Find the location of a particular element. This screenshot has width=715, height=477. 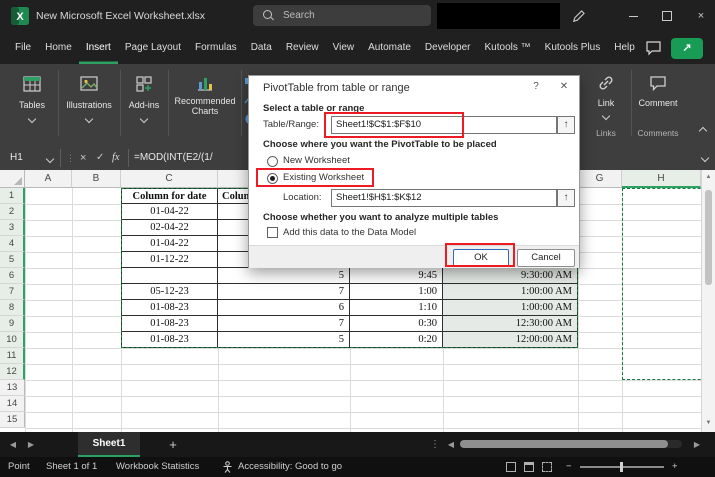

addins-button: Add-ins is located at coordinates (144, 105).